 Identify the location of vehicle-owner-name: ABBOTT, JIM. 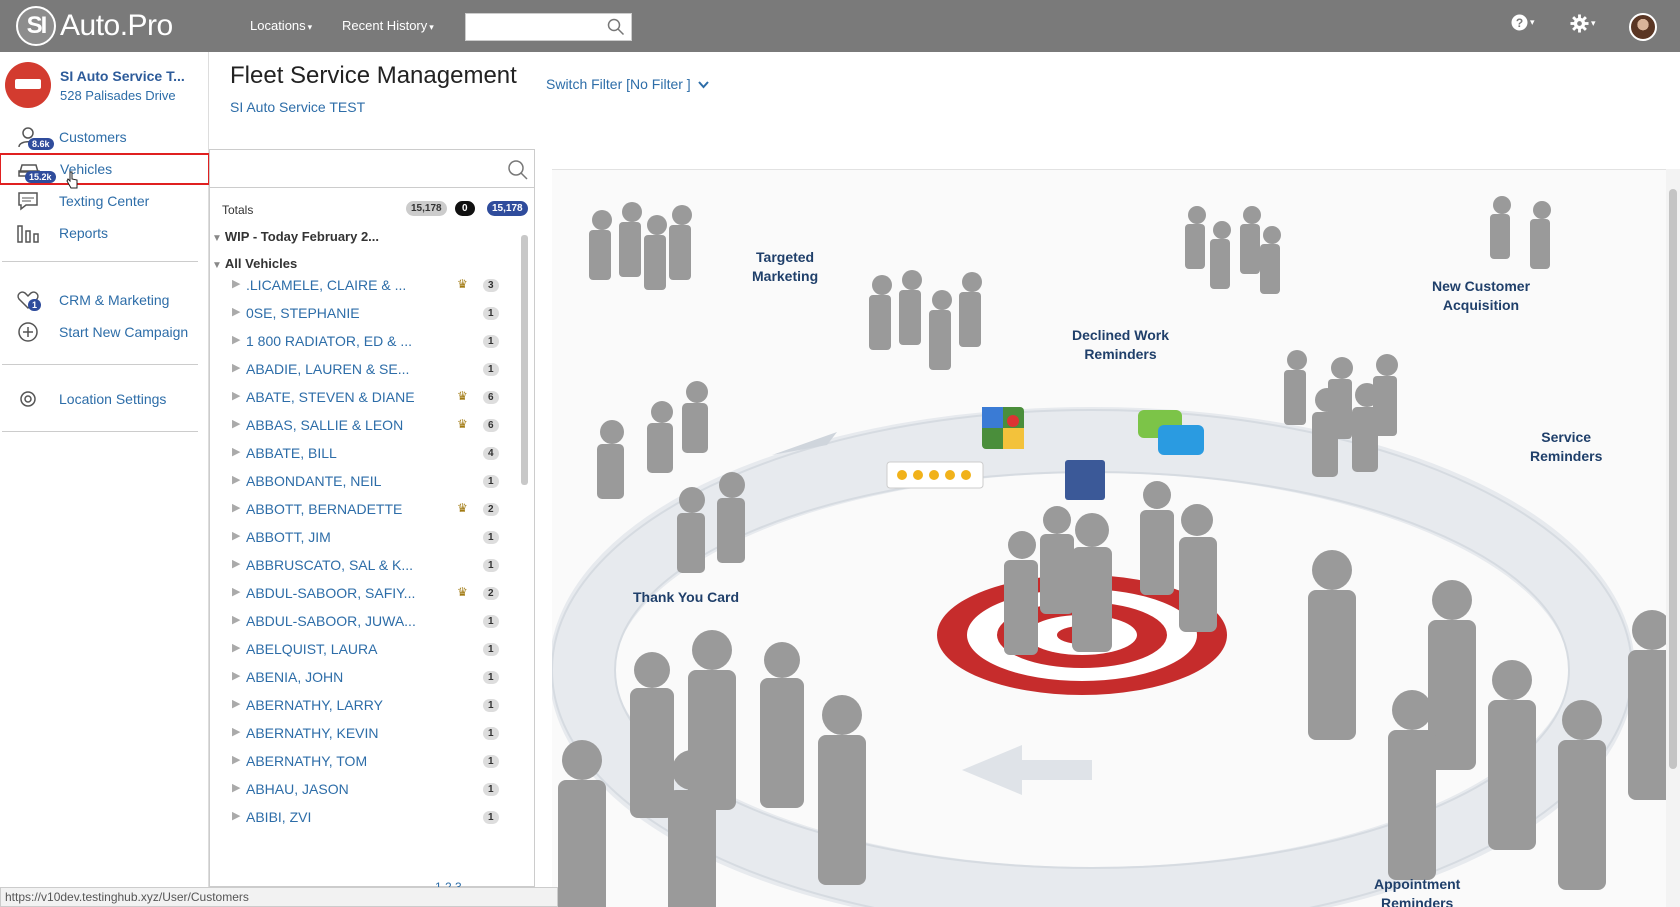
(332, 537).